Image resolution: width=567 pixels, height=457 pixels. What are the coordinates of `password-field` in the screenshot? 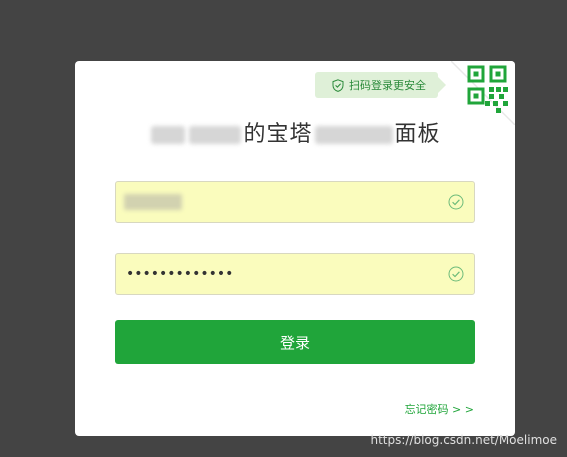 It's located at (295, 274).